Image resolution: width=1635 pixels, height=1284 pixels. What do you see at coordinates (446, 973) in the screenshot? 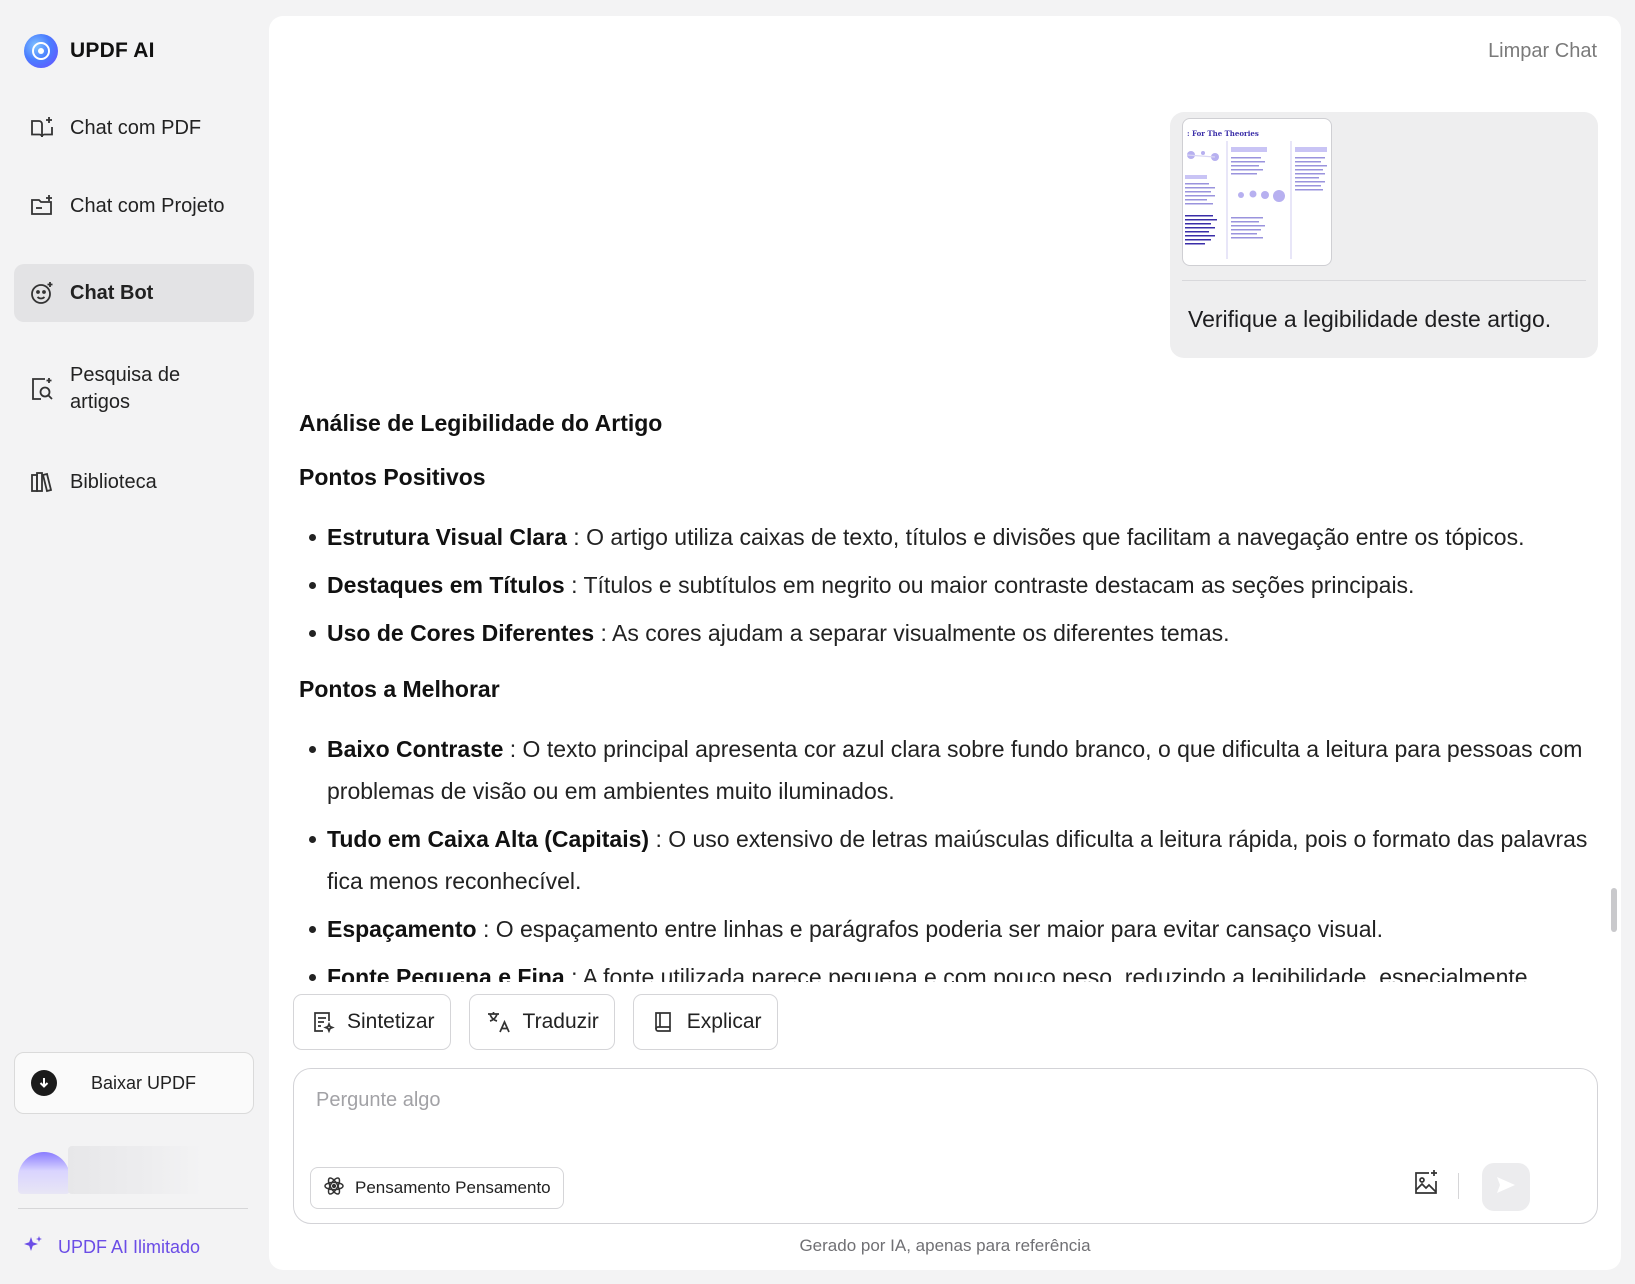
I see `list-item-term: Fonte Pequena e Fina` at bounding box center [446, 973].